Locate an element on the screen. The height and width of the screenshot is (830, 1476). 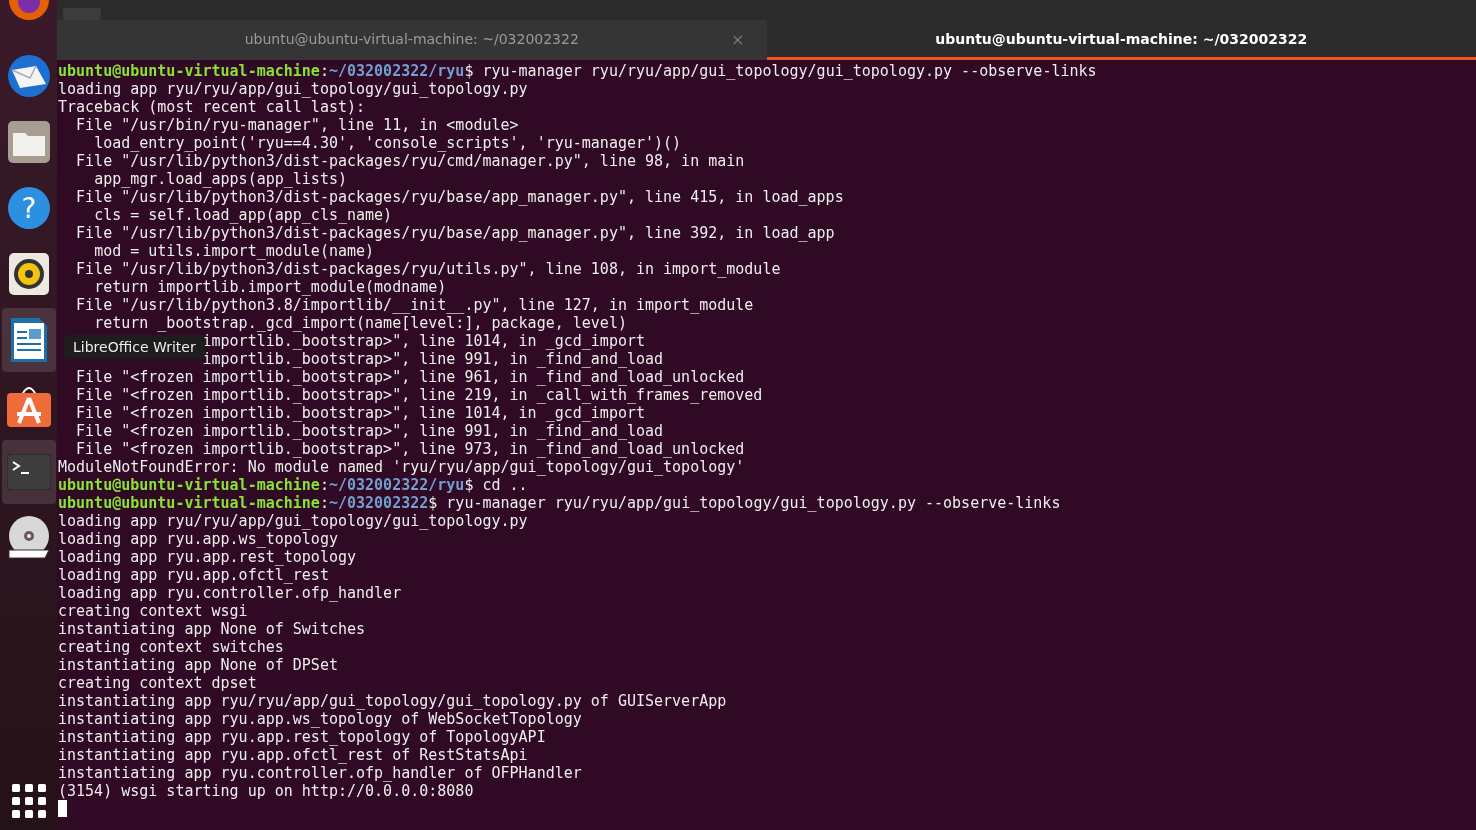
close-tab-button: × is located at coordinates (738, 39).